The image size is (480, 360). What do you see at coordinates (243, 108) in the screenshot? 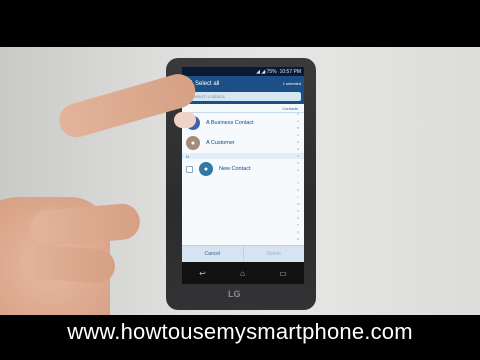
I see `section-label: Contacts` at bounding box center [243, 108].